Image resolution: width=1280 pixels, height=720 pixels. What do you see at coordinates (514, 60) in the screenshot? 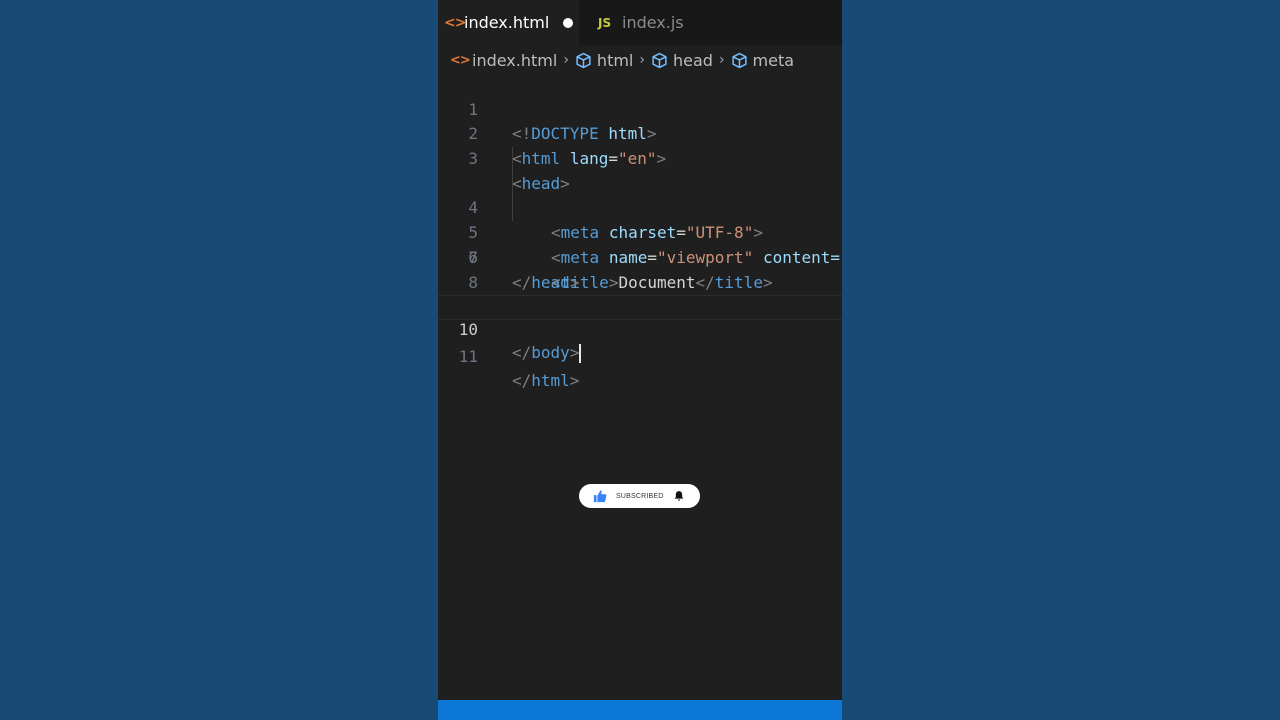
I see `breadcrumb-file: index.html` at bounding box center [514, 60].